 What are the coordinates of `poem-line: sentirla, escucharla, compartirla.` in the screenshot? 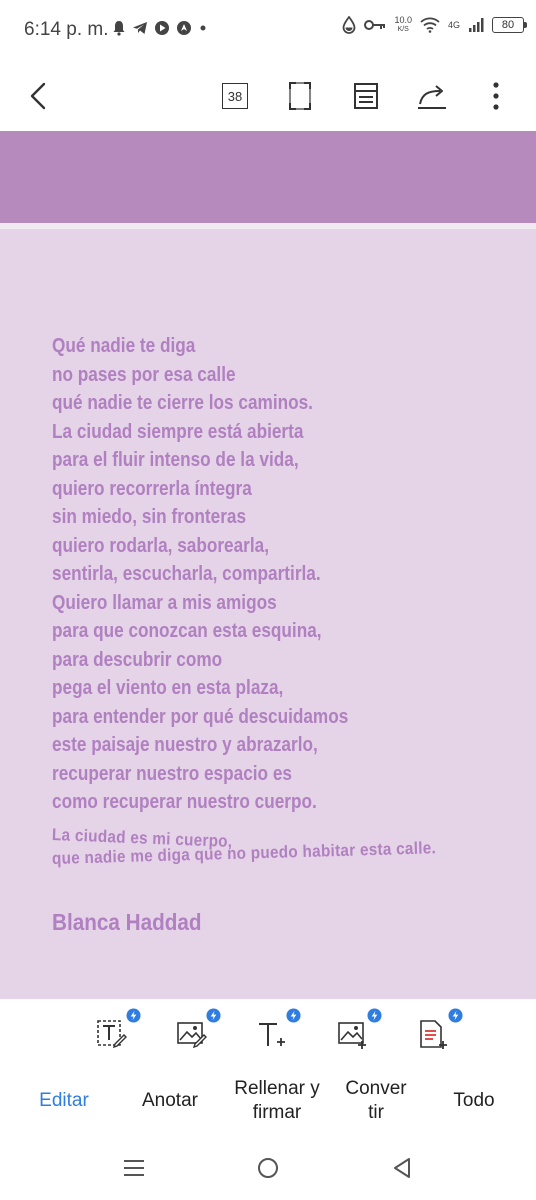 It's located at (186, 574).